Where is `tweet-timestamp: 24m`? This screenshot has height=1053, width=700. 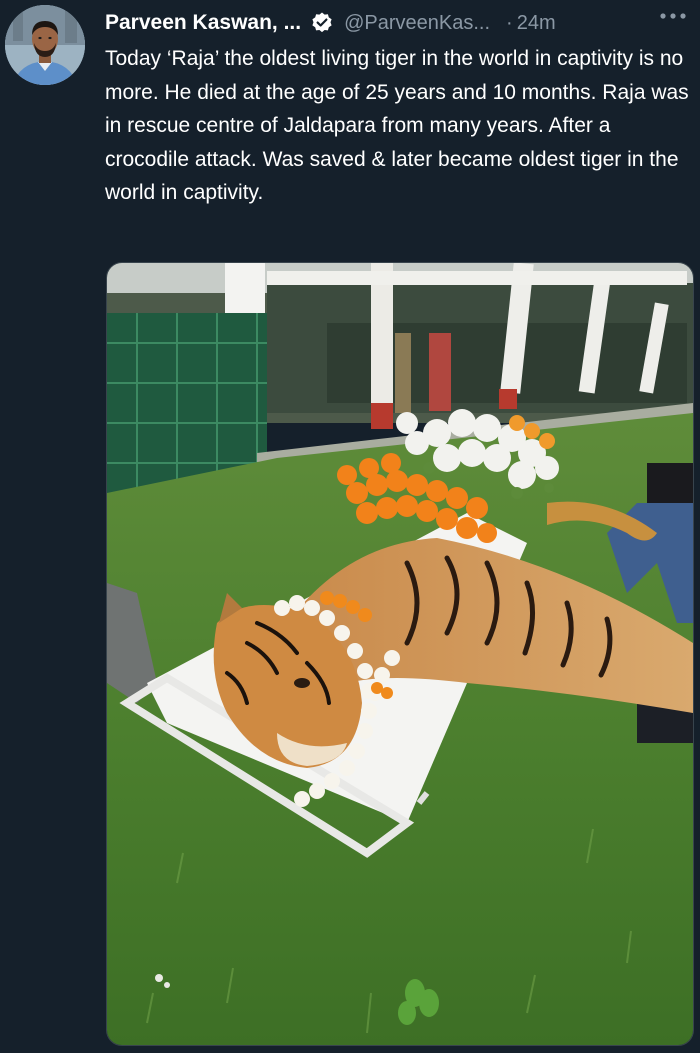
tweet-timestamp: 24m is located at coordinates (536, 23).